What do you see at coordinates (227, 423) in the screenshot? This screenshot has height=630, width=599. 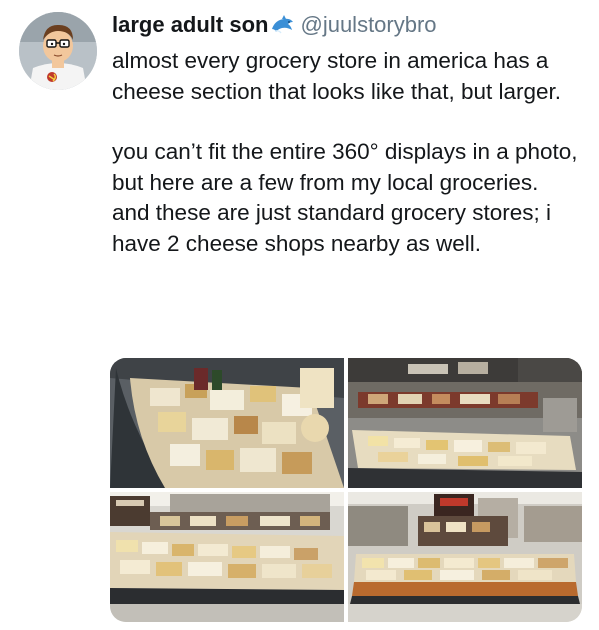 I see `photo-cheese-closeup` at bounding box center [227, 423].